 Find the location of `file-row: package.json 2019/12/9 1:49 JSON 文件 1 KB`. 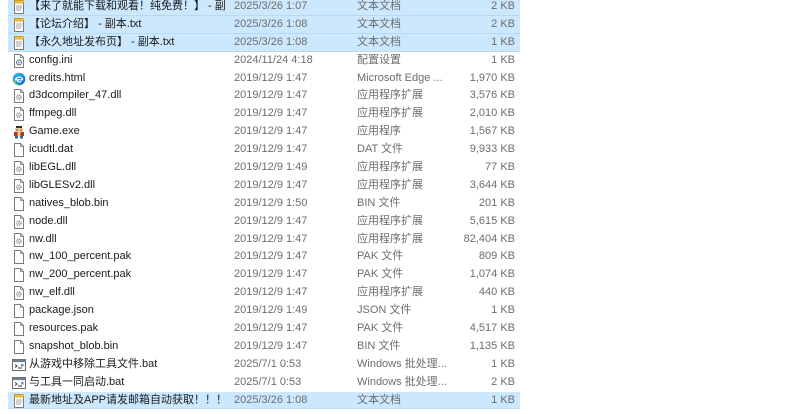

file-row: package.json 2019/12/9 1:49 JSON 文件 1 KB is located at coordinates (400, 311).